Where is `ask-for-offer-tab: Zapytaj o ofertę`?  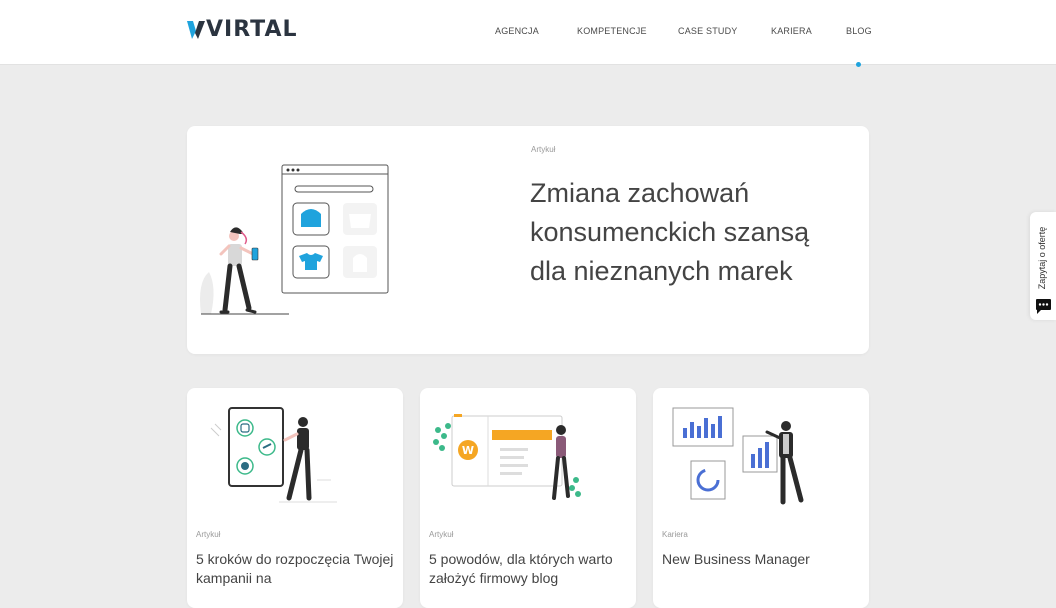
ask-for-offer-tab: Zapytaj o ofertę is located at coordinates (1043, 266).